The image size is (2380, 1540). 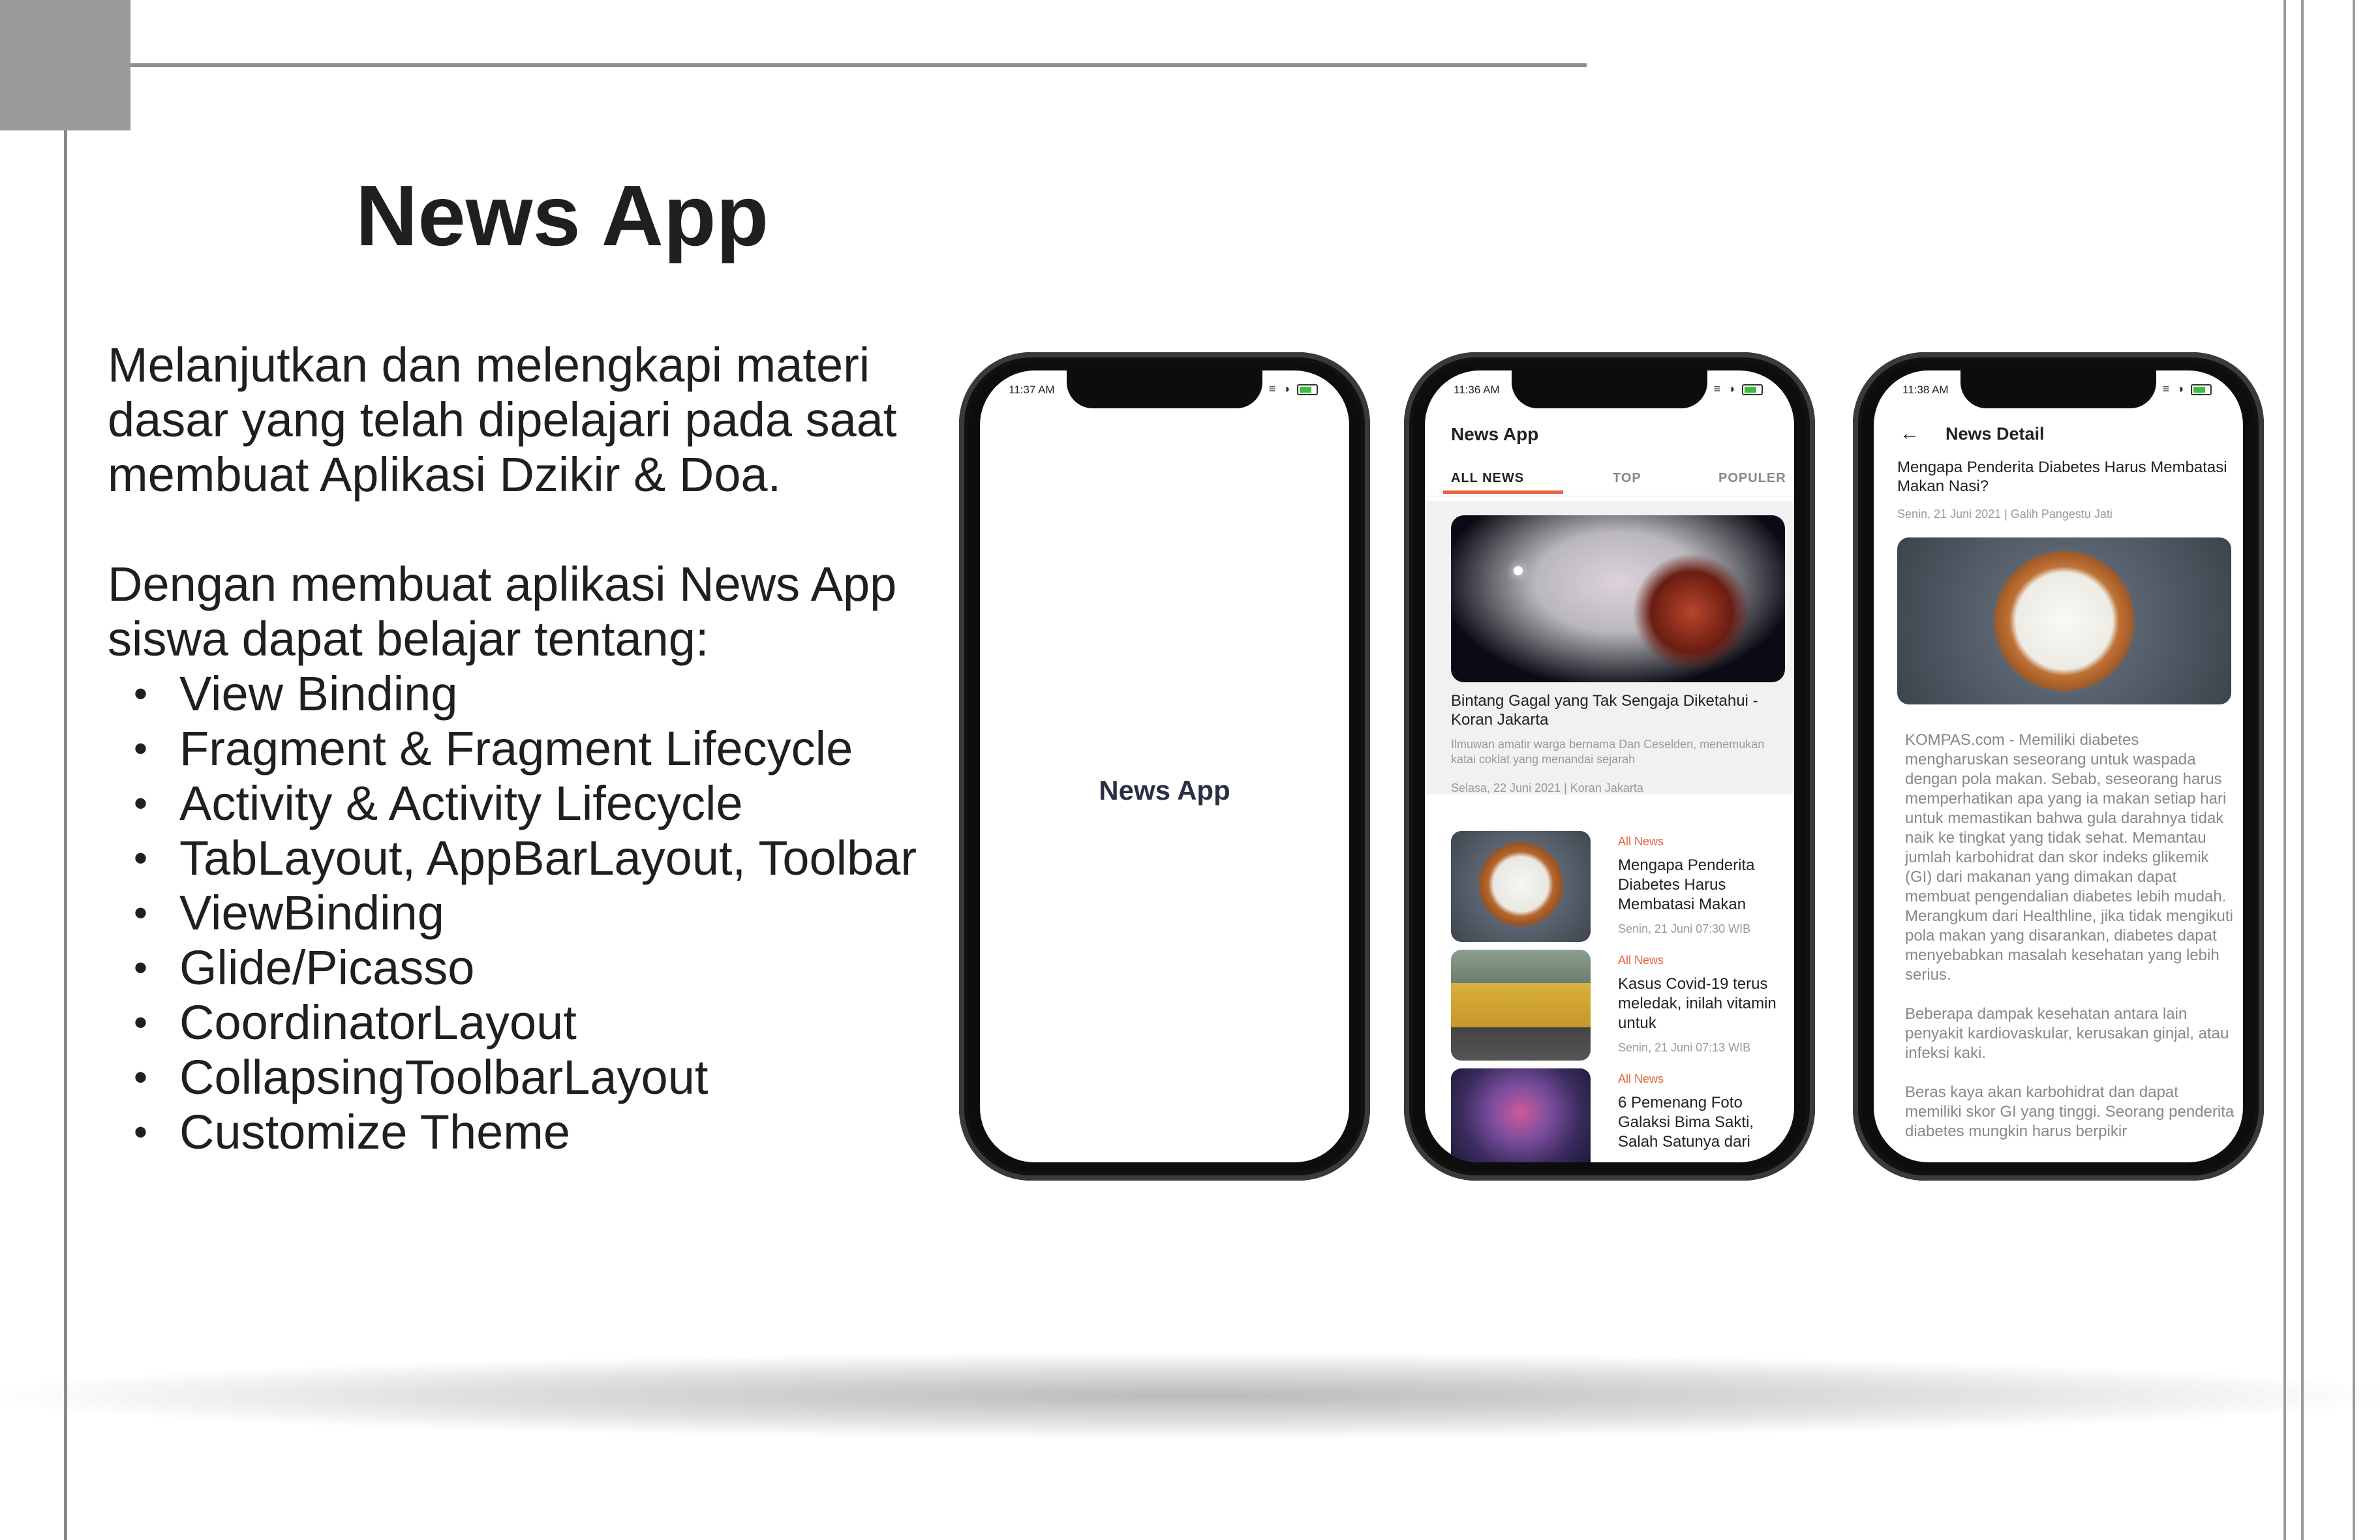 I want to click on topic-item: • Customize Theme, so click(x=352, y=1132).